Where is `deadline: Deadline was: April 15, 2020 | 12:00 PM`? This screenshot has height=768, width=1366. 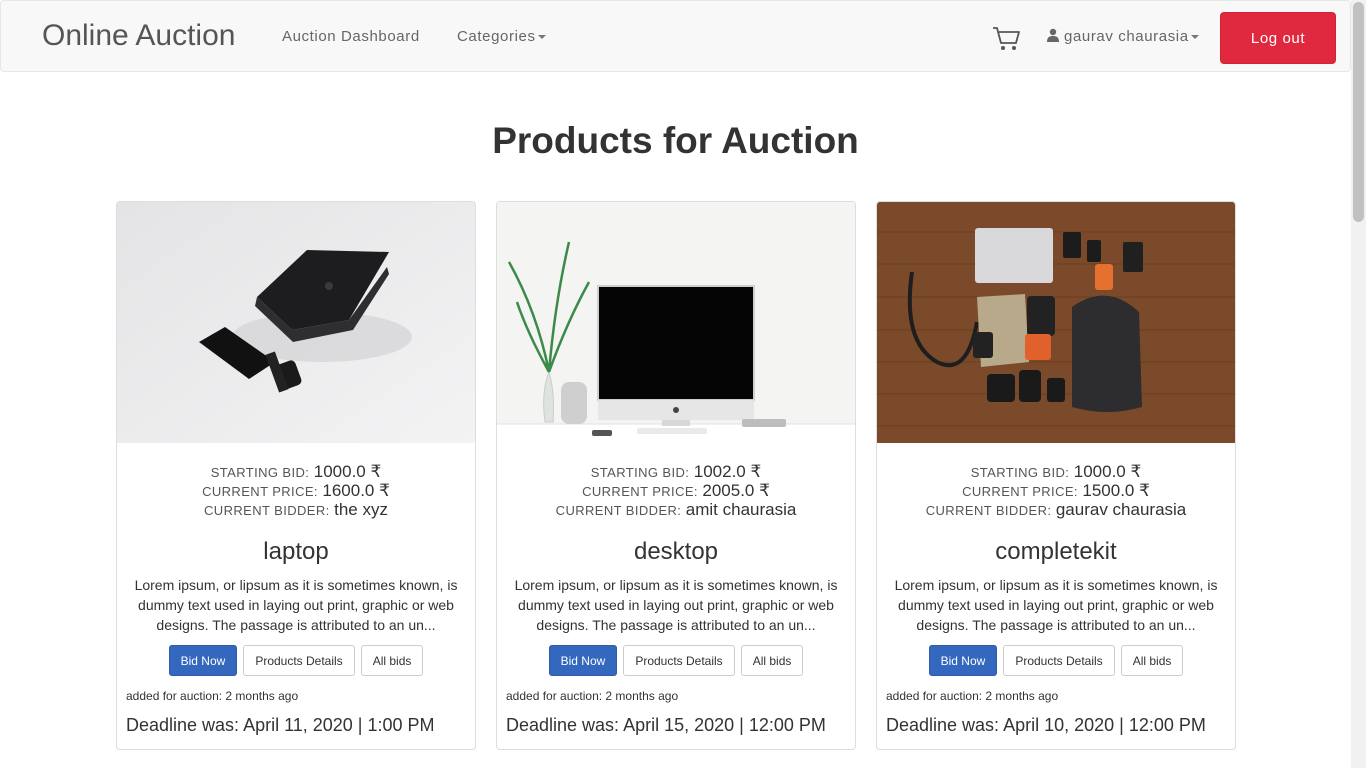
deadline: Deadline was: April 15, 2020 | 12:00 PM is located at coordinates (666, 725).